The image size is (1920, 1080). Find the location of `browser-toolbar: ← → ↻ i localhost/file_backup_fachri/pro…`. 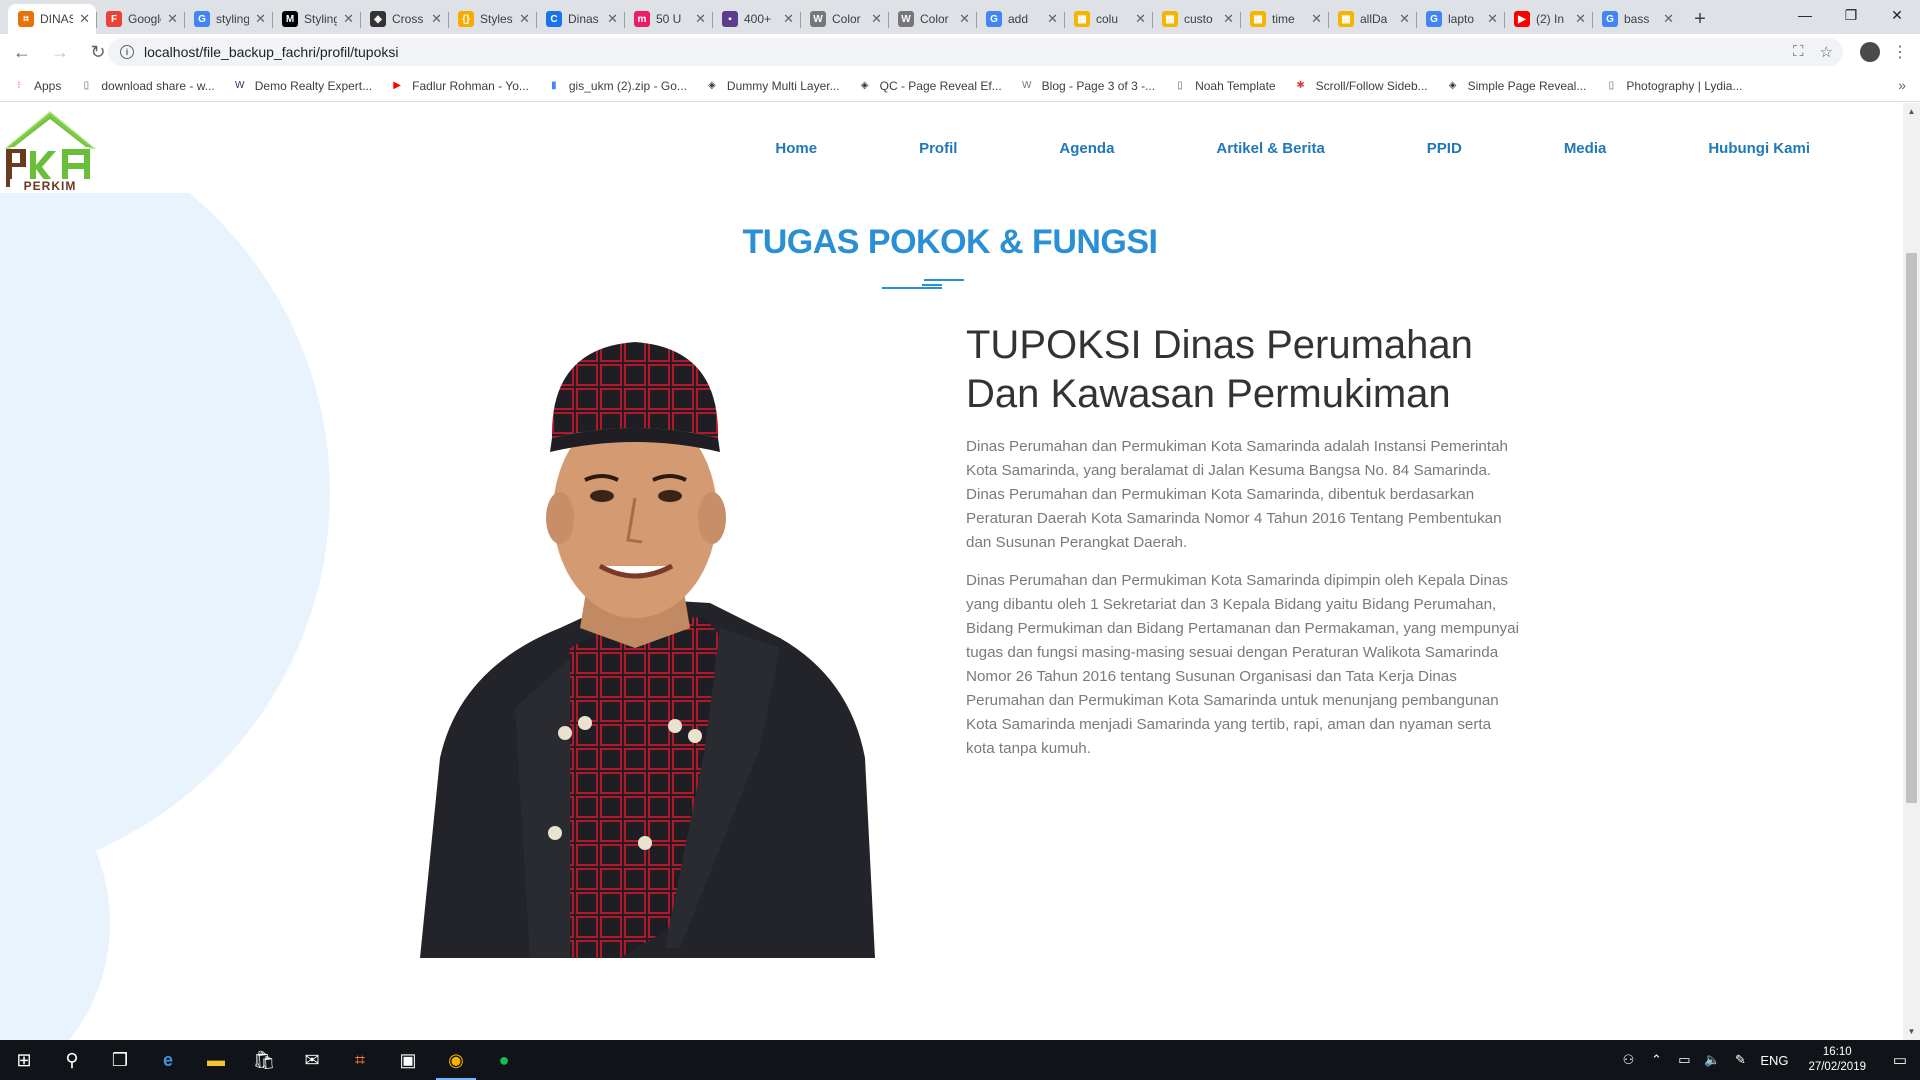

browser-toolbar: ← → ↻ i localhost/file_backup_fachri/pro… is located at coordinates (960, 52).